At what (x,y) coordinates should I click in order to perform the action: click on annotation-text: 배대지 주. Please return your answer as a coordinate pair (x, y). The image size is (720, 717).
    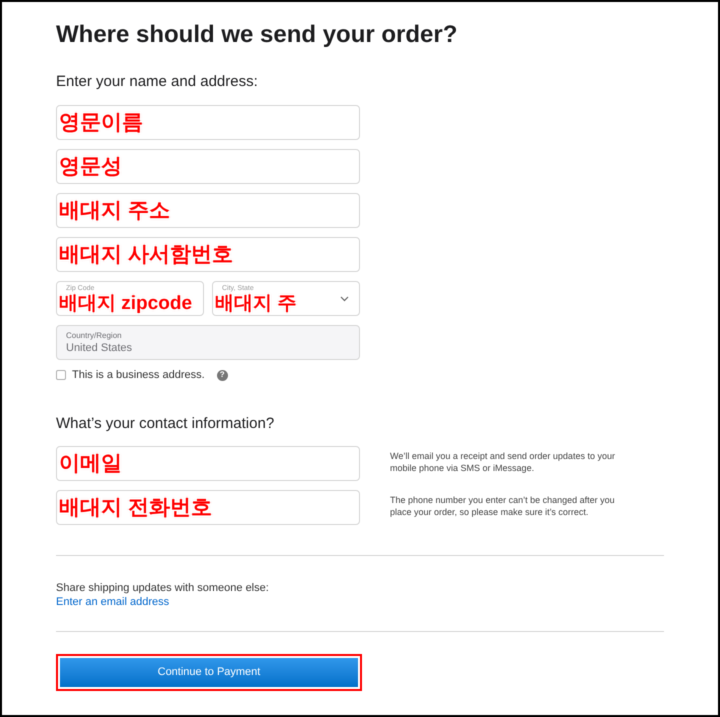
    Looking at the image, I should click on (255, 303).